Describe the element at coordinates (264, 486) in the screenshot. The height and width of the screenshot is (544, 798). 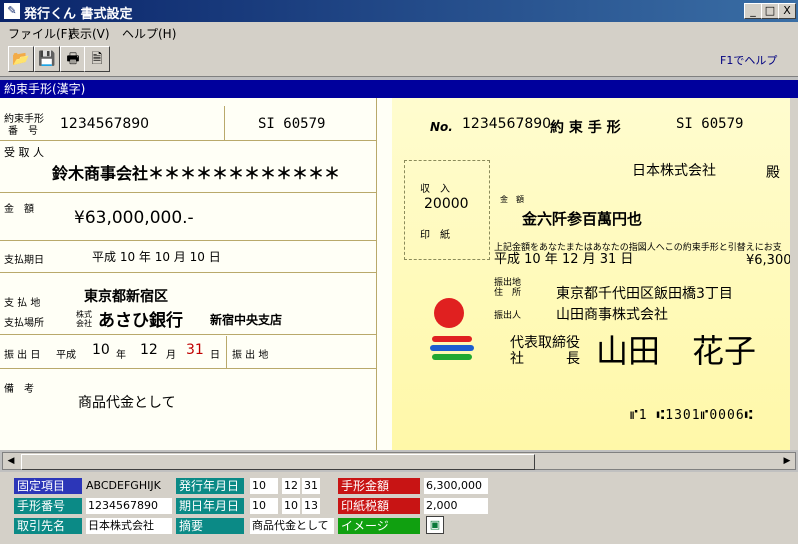
I see `issue-date-year: 10` at that location.